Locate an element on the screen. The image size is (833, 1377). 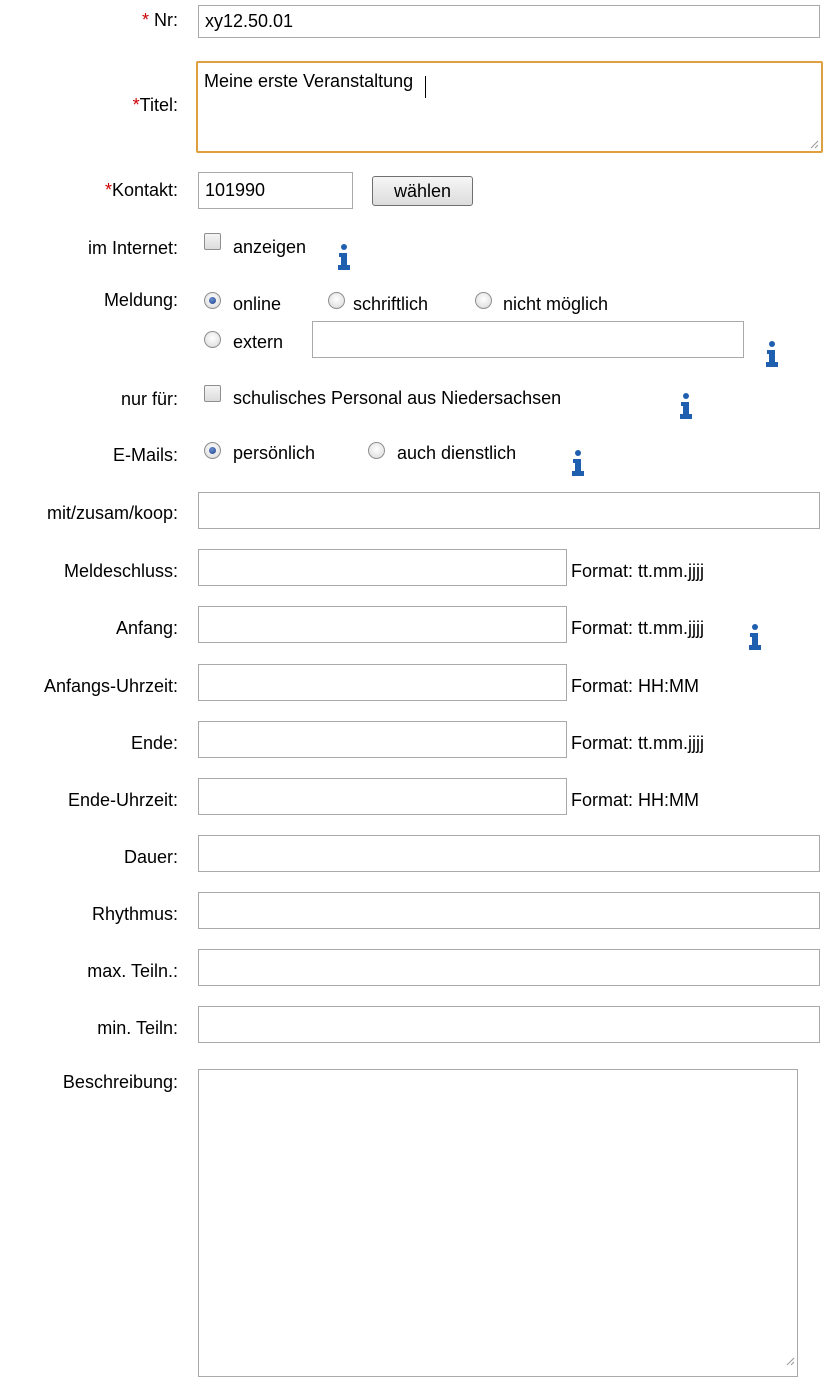
nr-input is located at coordinates (509, 21).